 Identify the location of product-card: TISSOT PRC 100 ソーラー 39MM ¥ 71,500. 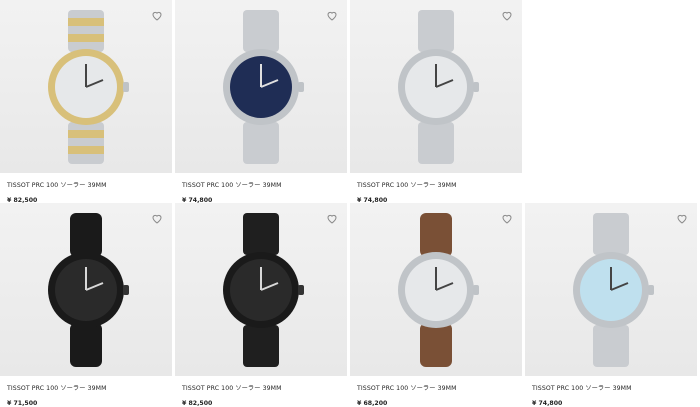
(86, 305).